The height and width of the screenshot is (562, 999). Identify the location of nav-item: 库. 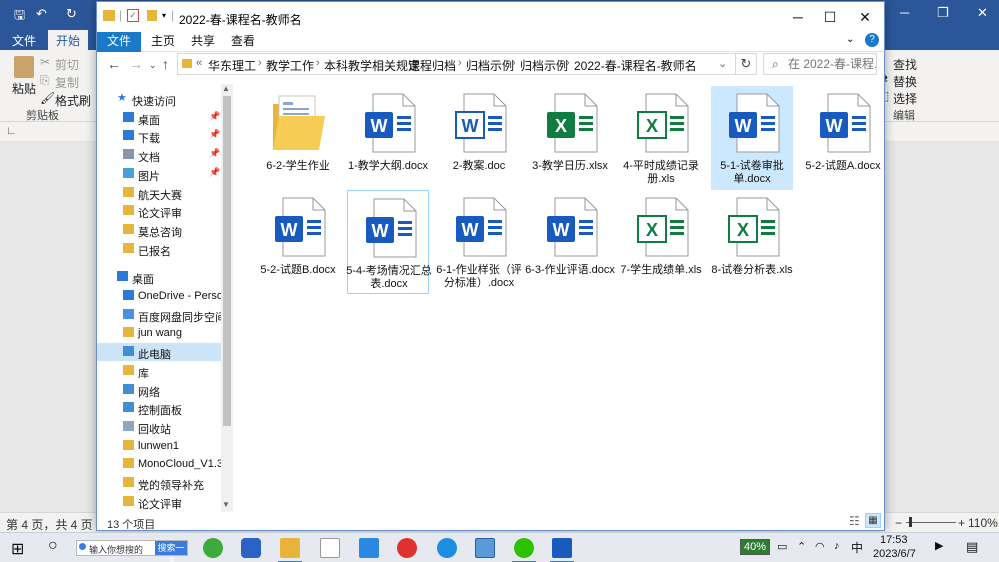
(159, 371).